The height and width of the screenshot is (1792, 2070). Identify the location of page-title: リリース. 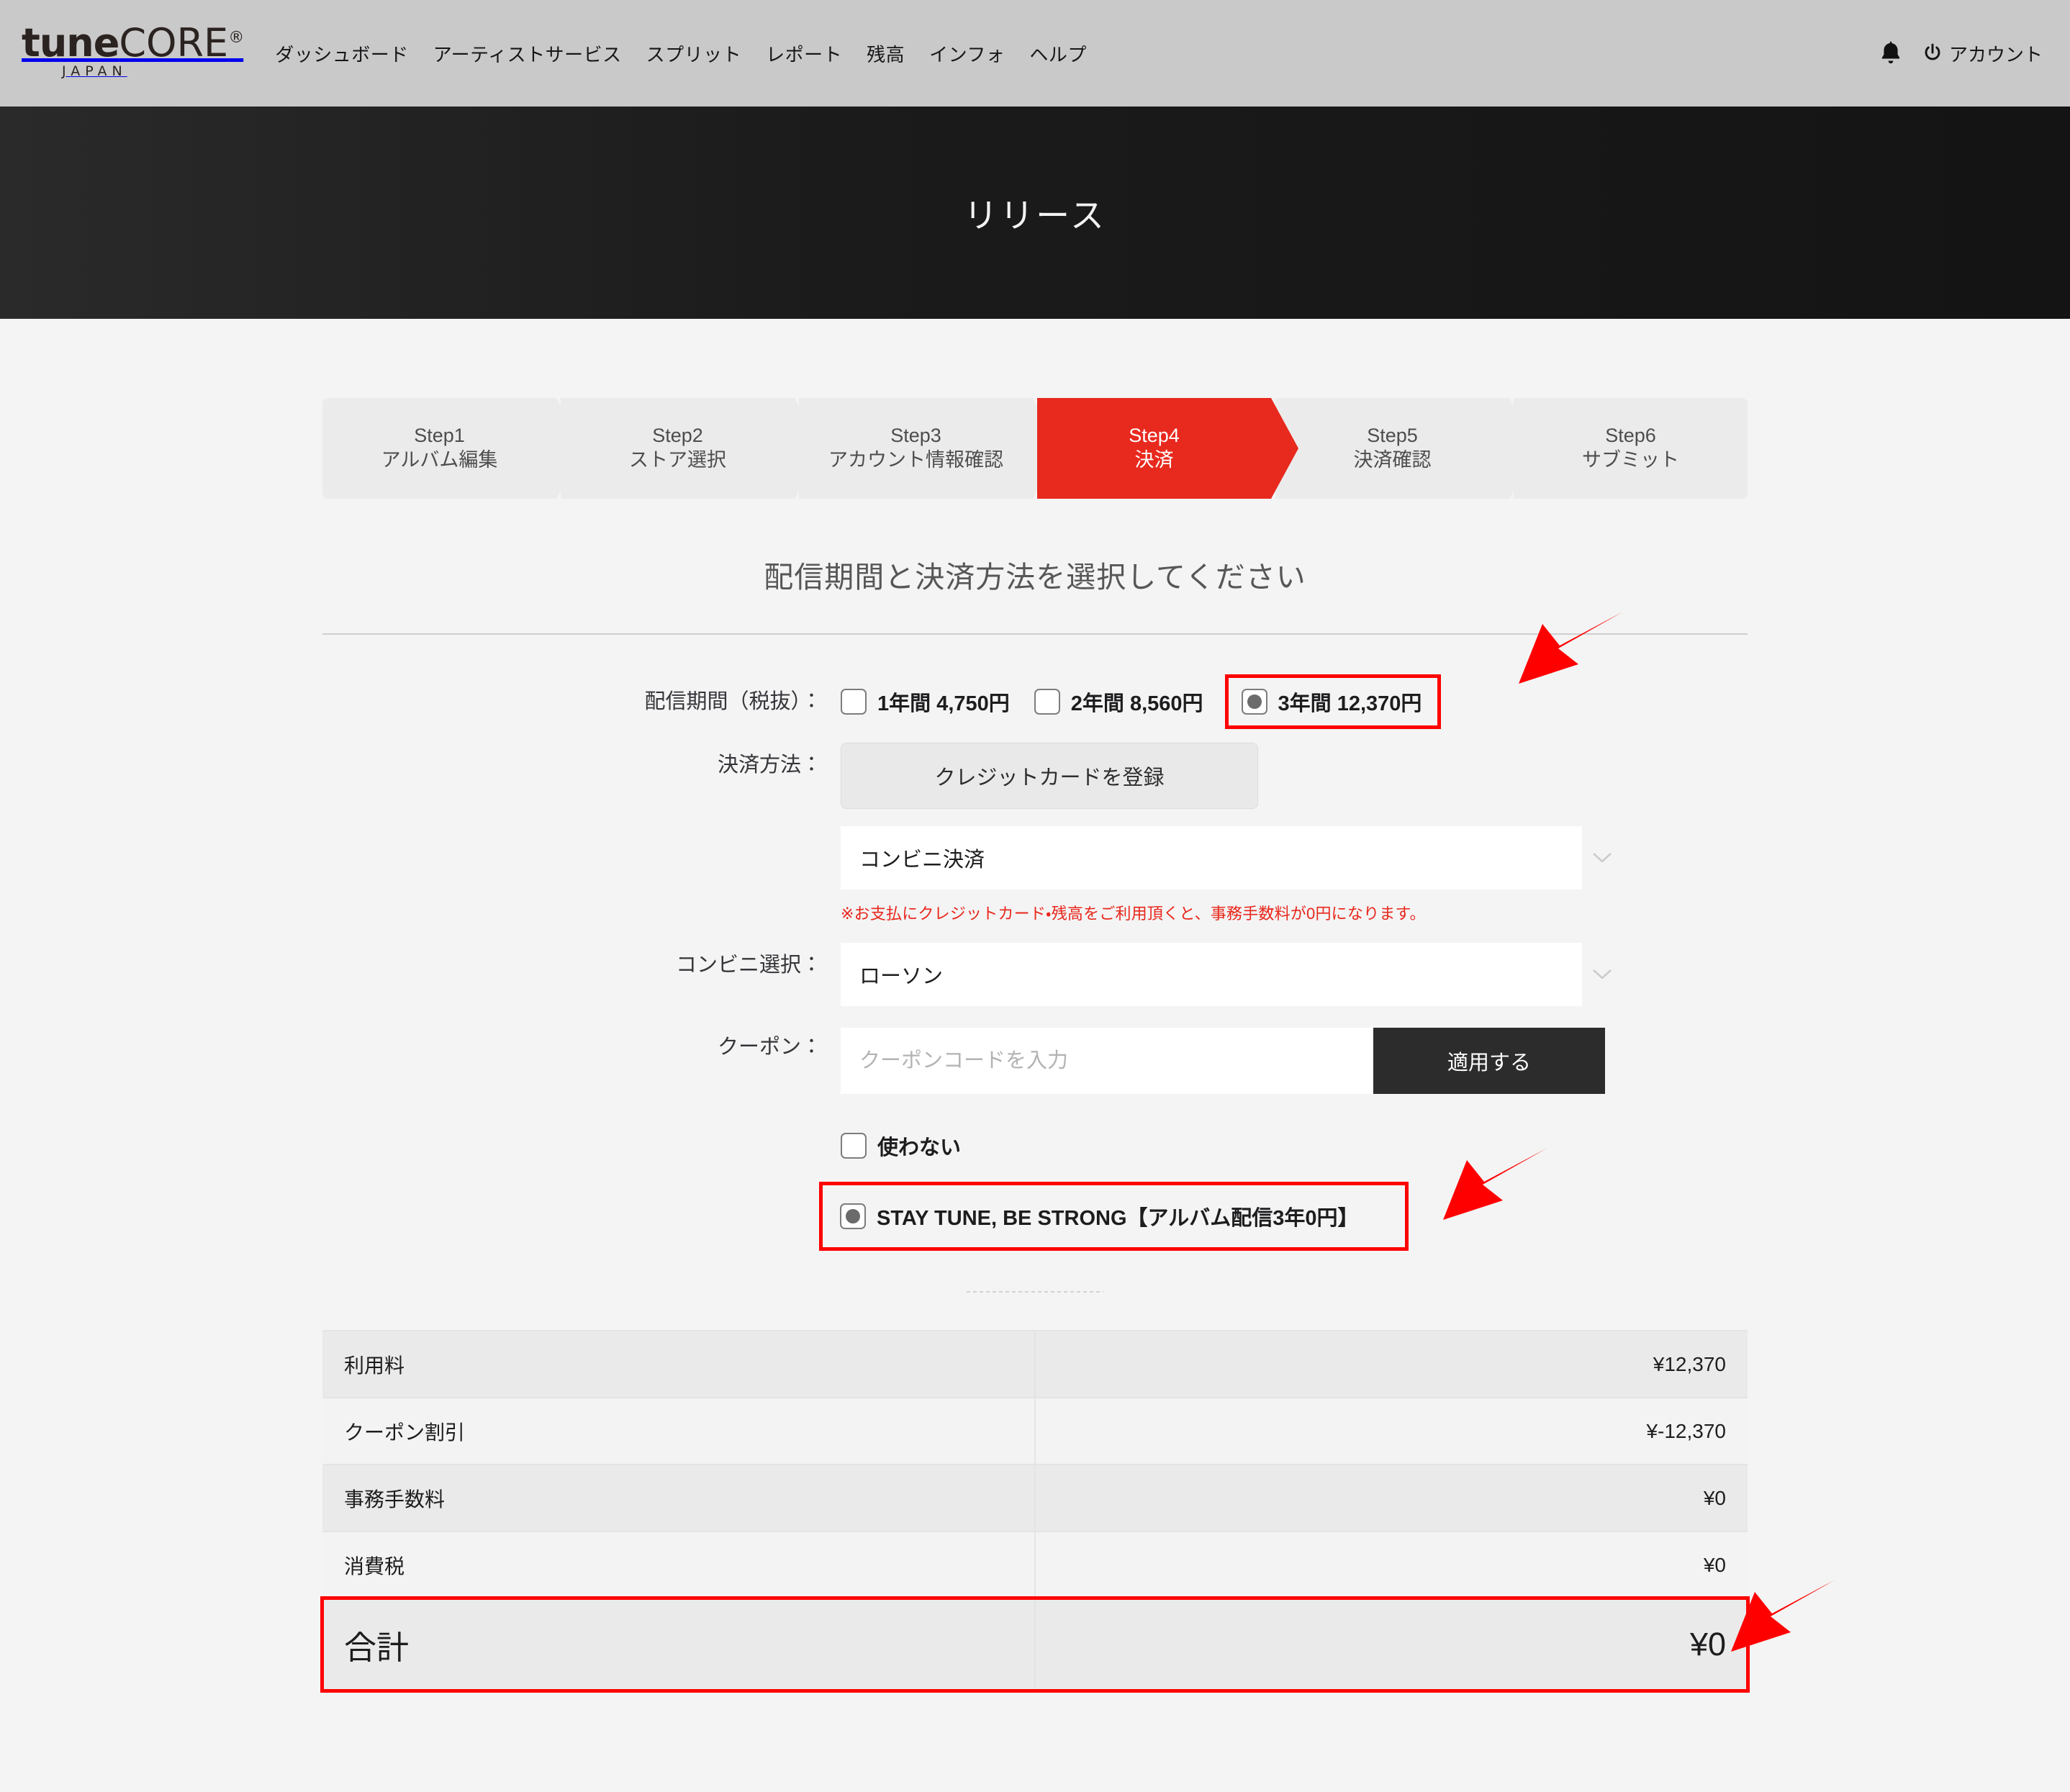
(1035, 216).